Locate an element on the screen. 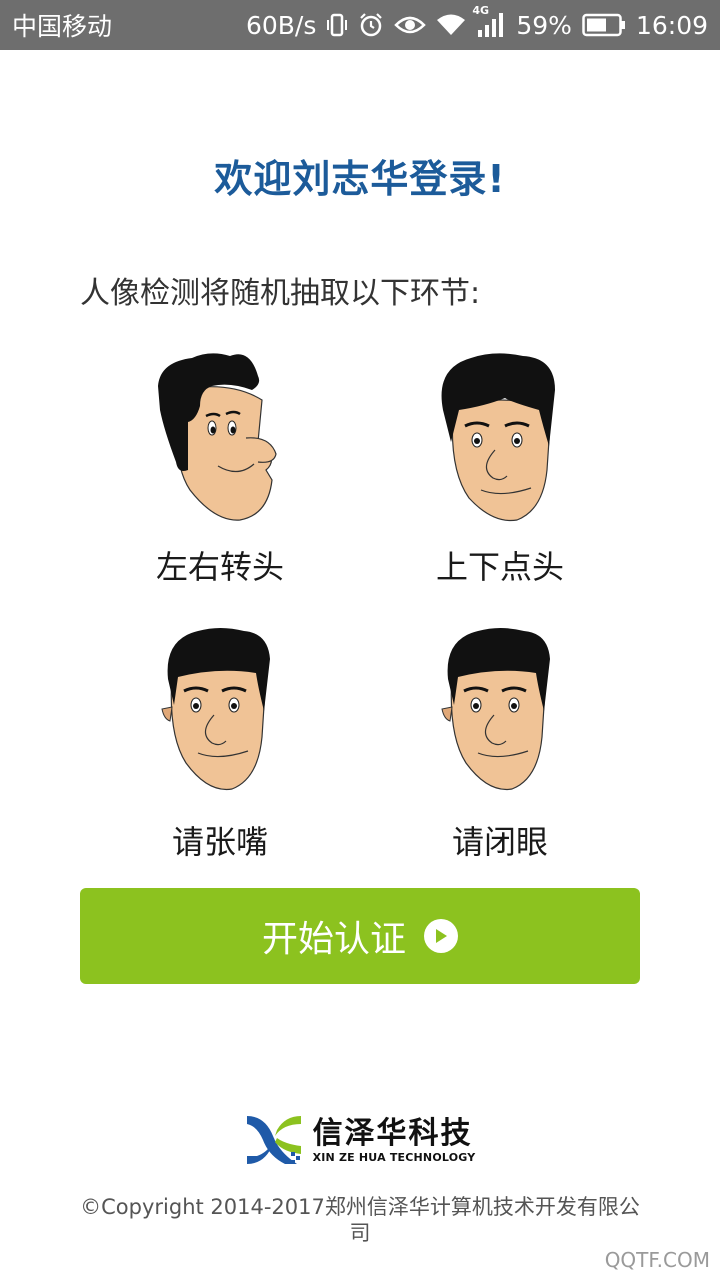  network-type-label: 4G is located at coordinates (481, 10).